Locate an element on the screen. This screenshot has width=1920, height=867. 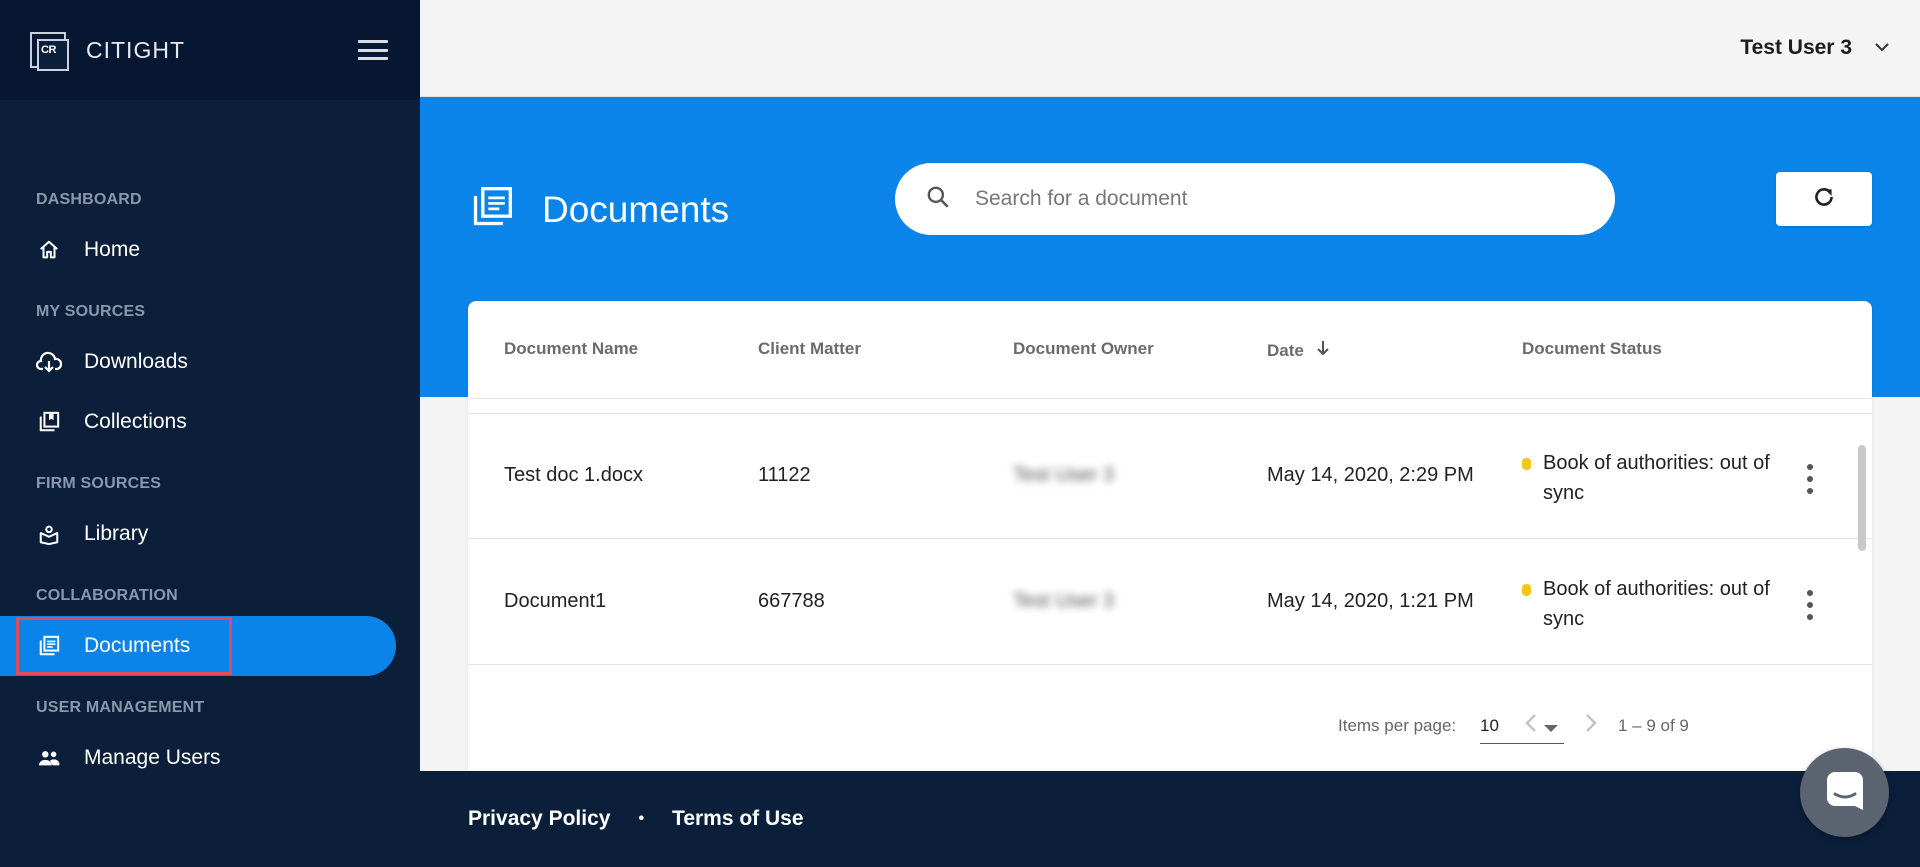
logo-text: CR is located at coordinates (48, 50).